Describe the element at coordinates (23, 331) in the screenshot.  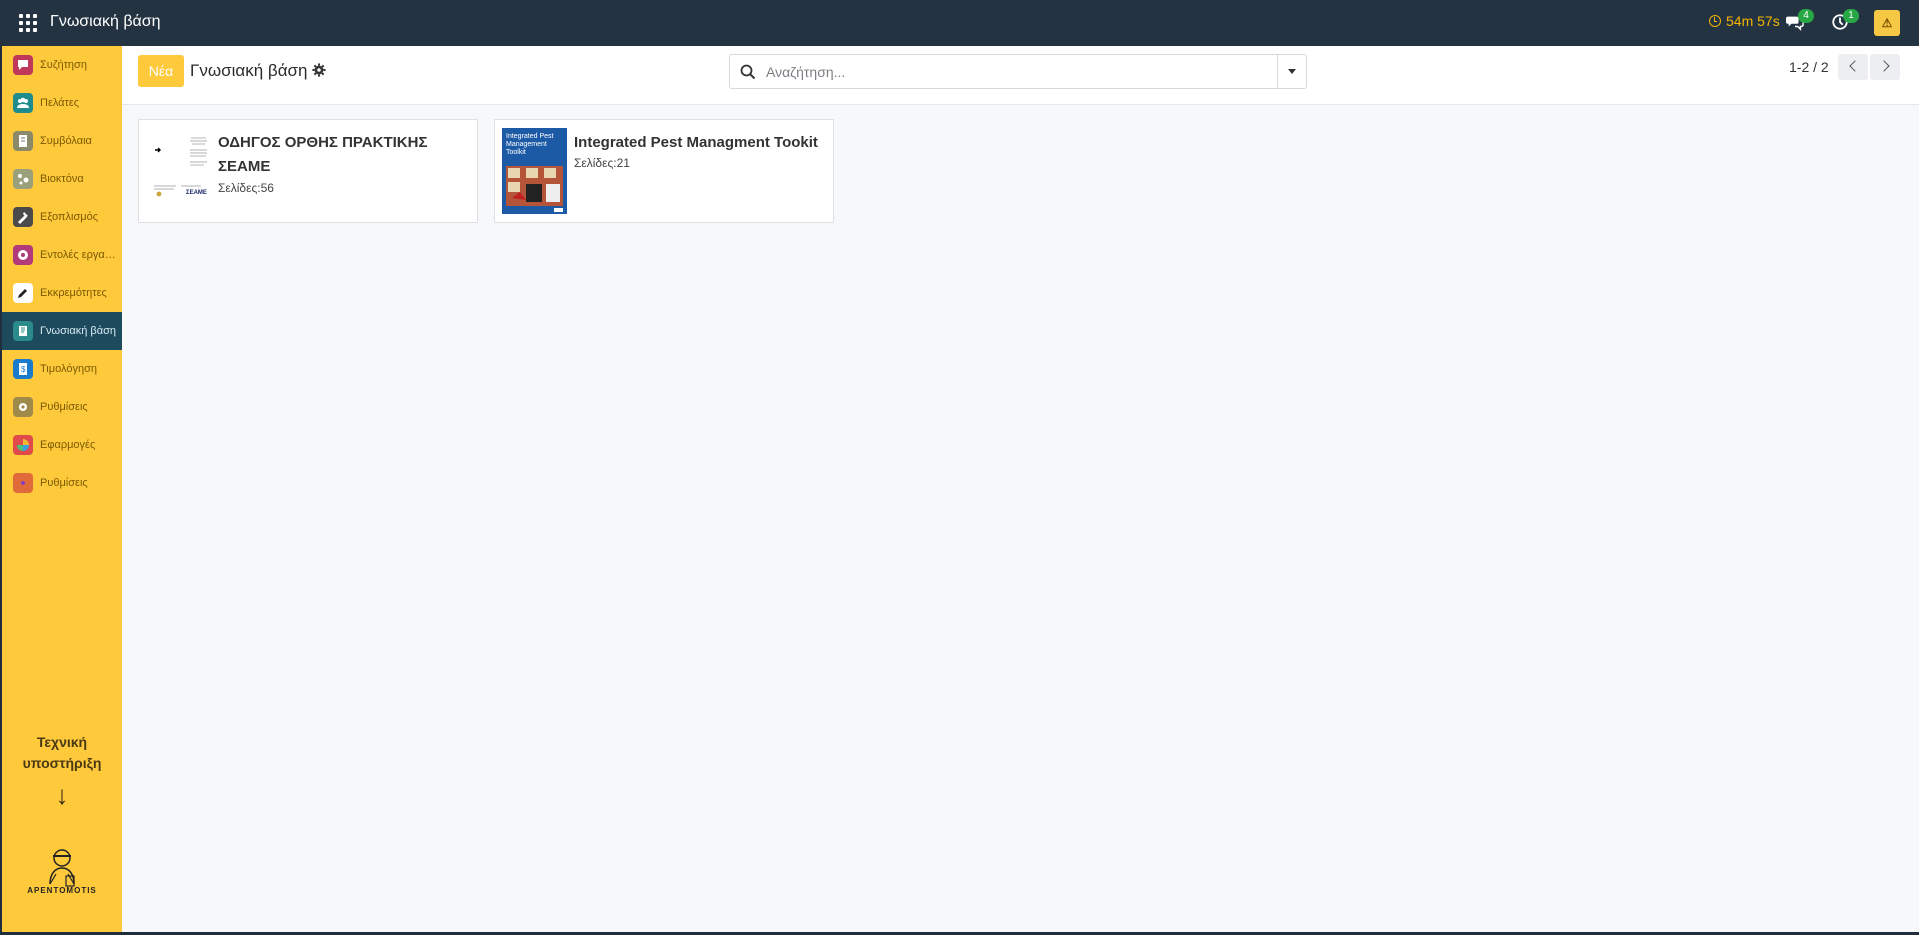
I see `knowledge-icon` at that location.